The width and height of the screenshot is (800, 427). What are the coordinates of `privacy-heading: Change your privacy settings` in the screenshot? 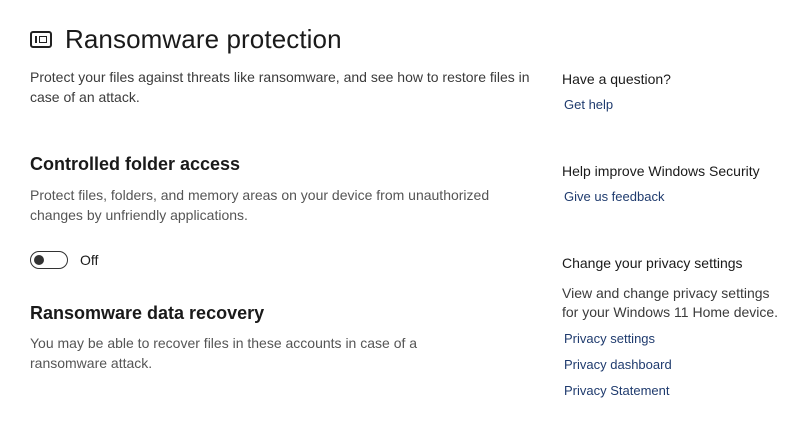 It's located at (652, 263).